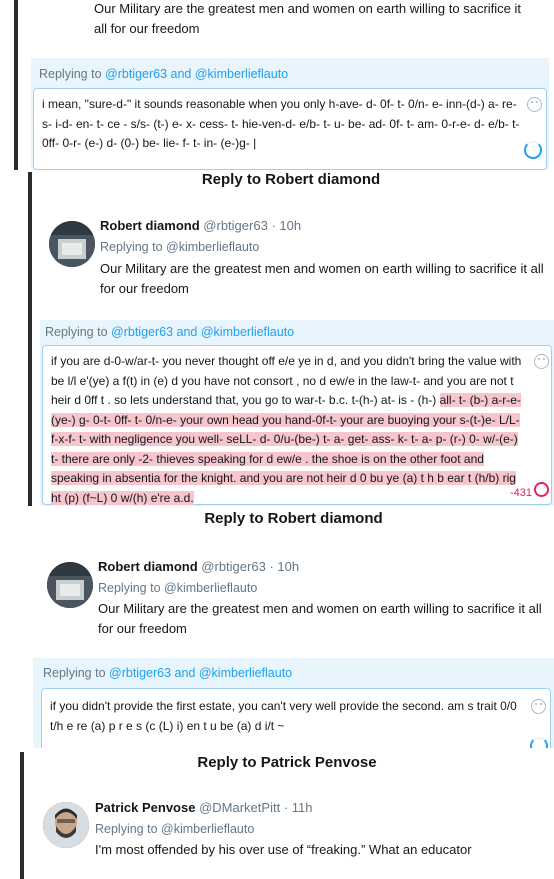 The image size is (554, 879). What do you see at coordinates (145, 807) in the screenshot?
I see `author-name: Patrick Penvose` at bounding box center [145, 807].